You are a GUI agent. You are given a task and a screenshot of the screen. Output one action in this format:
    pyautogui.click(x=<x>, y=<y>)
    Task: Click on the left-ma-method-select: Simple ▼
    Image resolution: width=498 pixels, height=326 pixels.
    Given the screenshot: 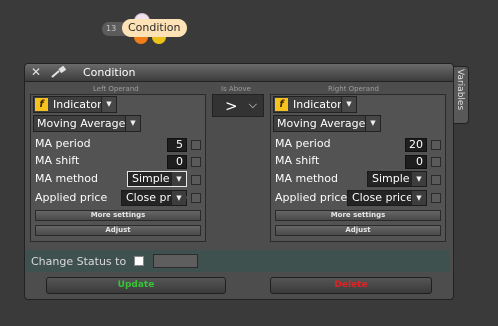 What is the action you would take?
    pyautogui.click(x=157, y=179)
    